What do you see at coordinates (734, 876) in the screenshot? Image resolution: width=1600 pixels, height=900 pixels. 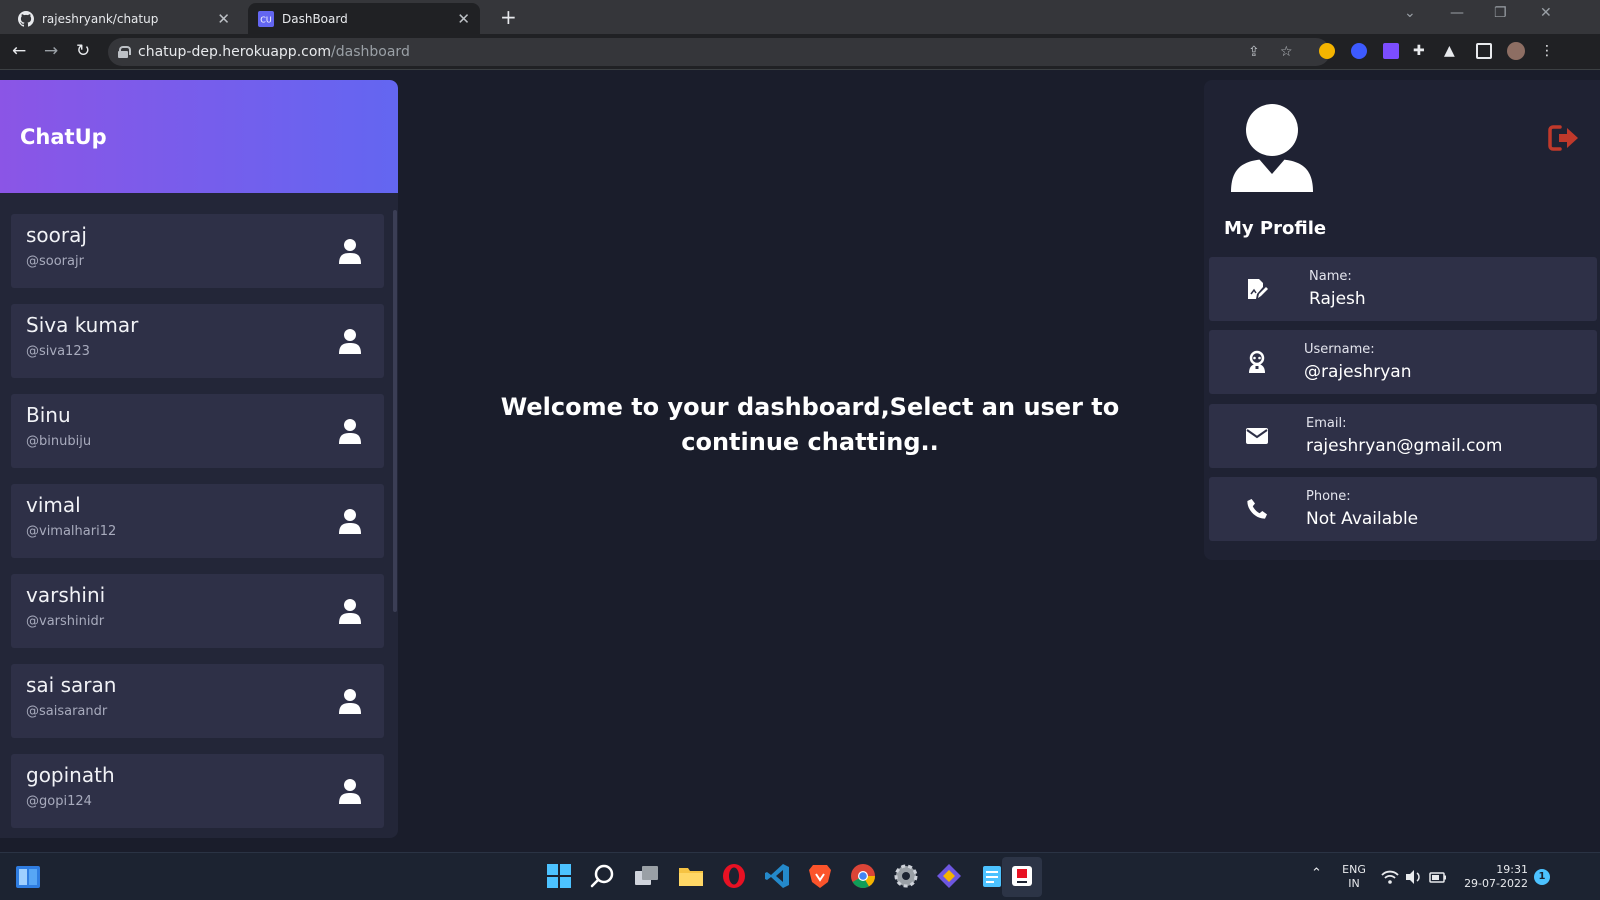 I see `opera-browser-icon` at bounding box center [734, 876].